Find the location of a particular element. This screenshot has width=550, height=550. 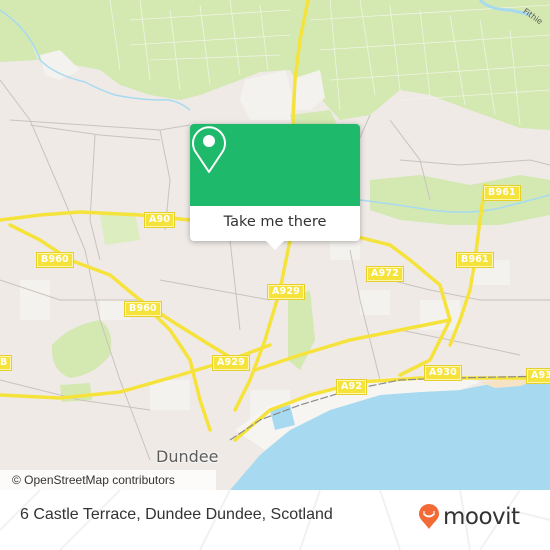

map-attribution: © OpenStreetMap contributors is located at coordinates (108, 480).